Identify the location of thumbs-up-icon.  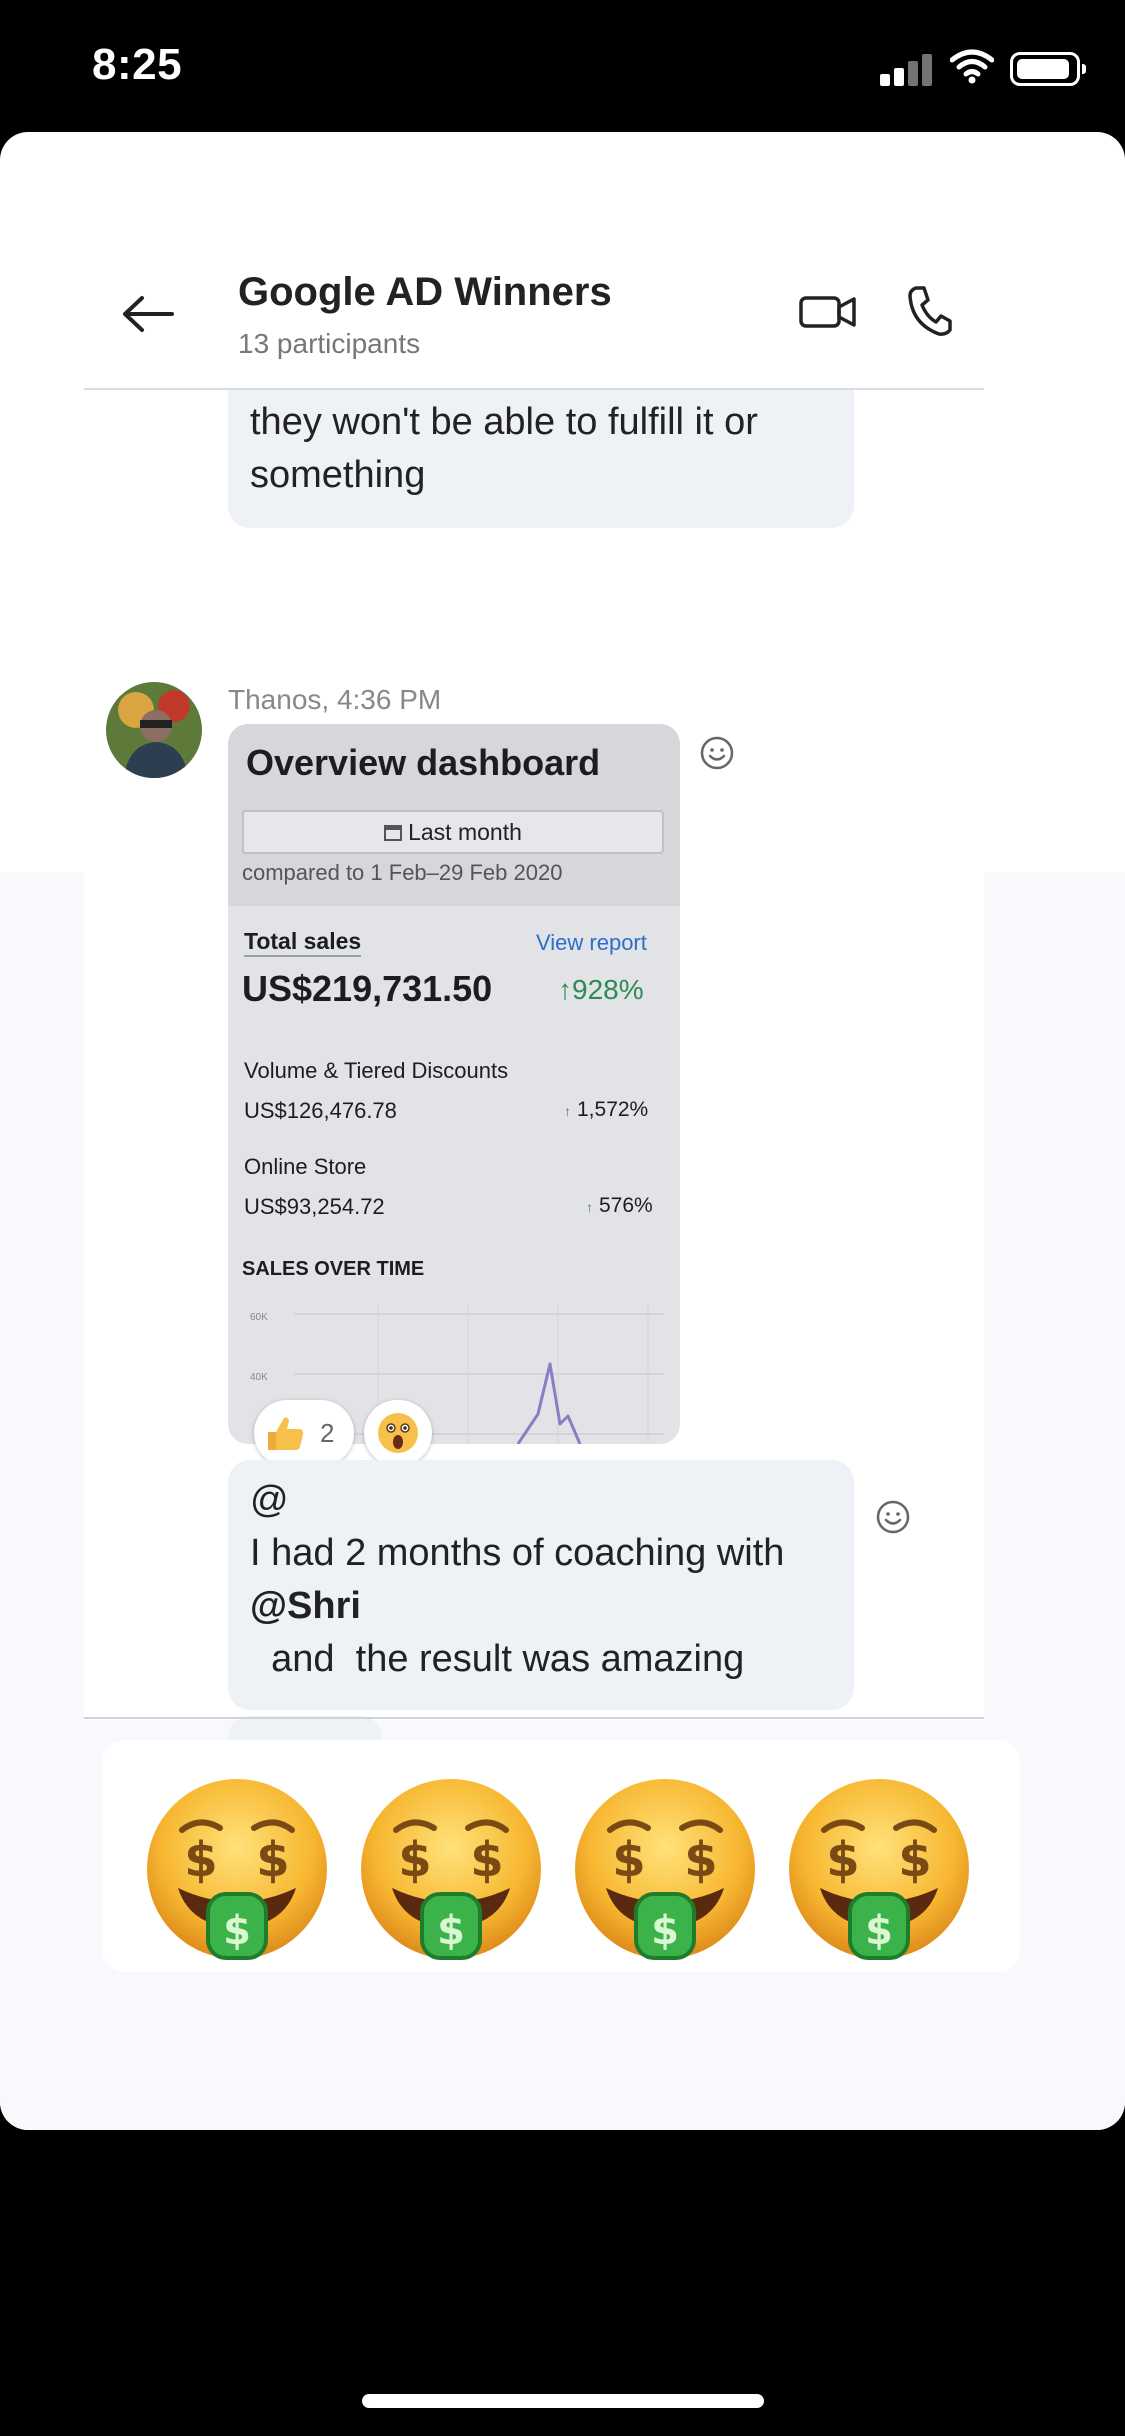
(286, 1433).